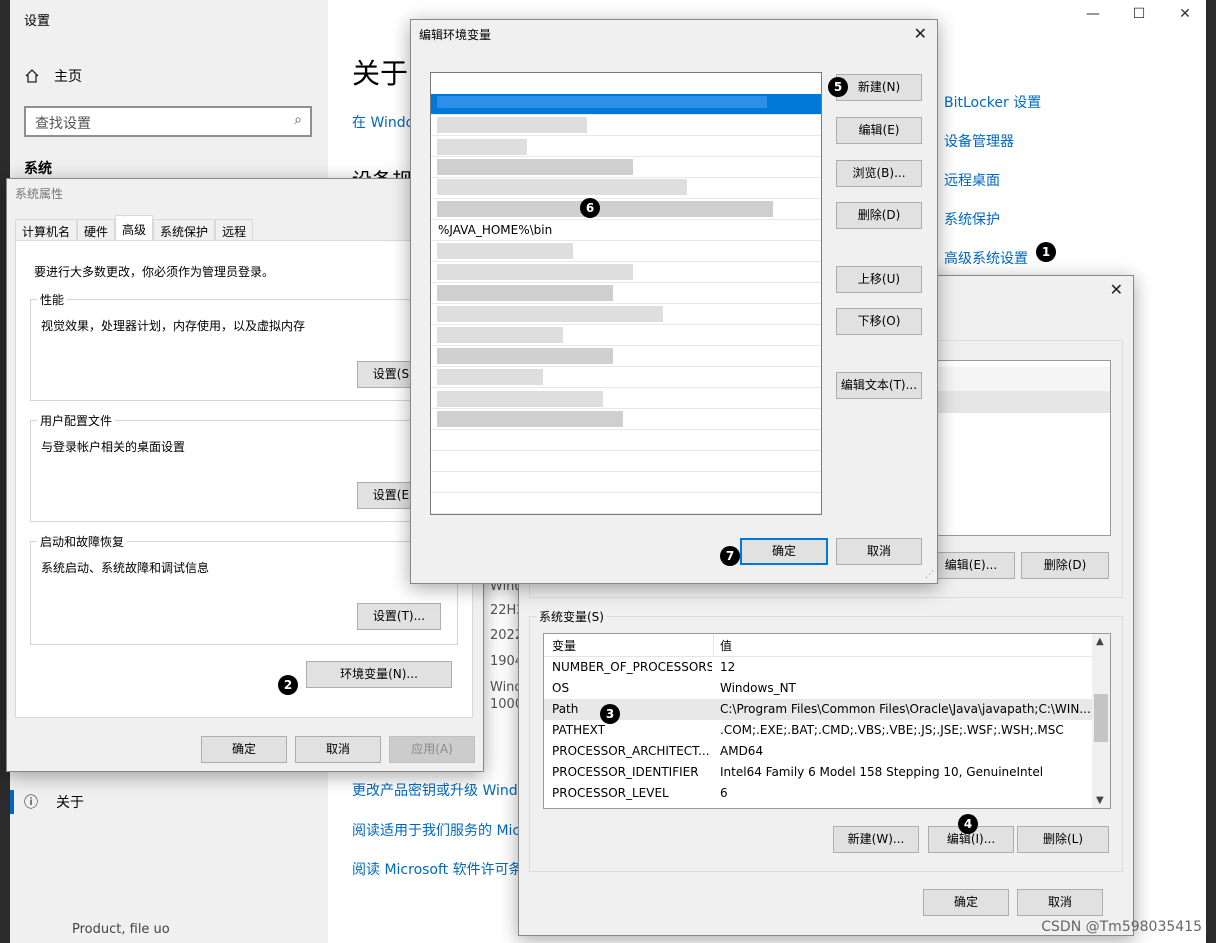  I want to click on scroll-down-icon: ▼, so click(1100, 800).